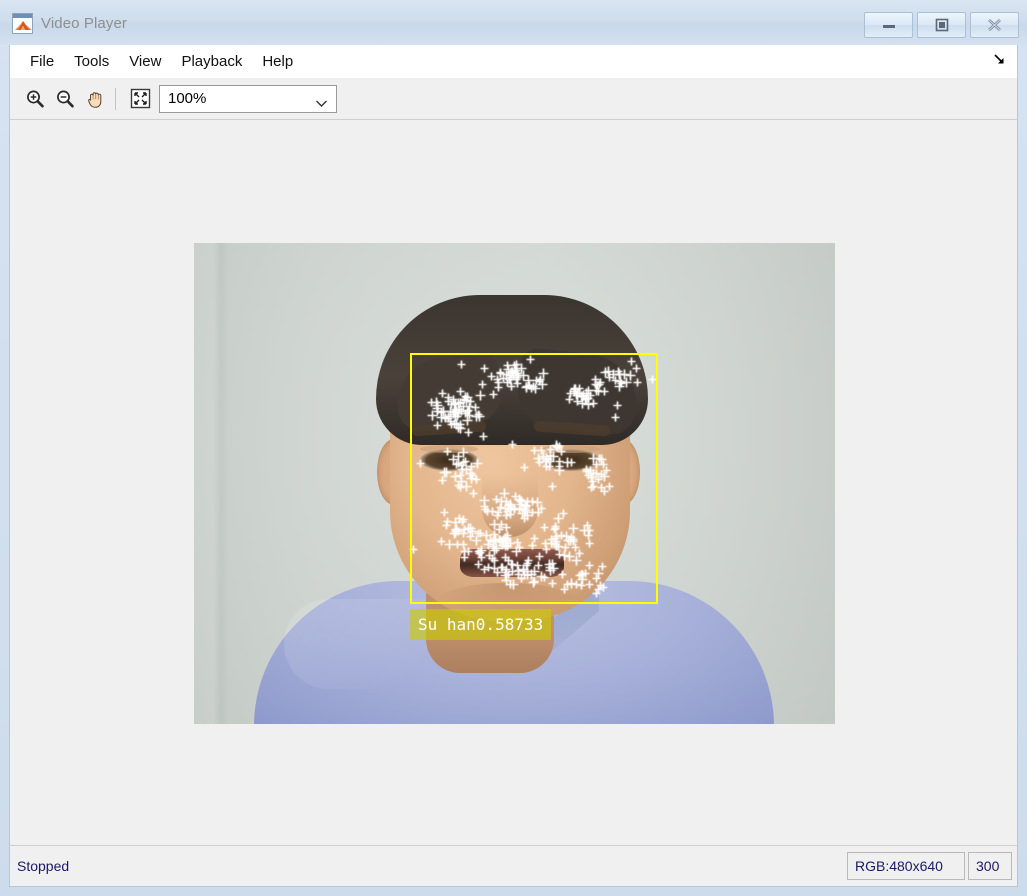 This screenshot has width=1027, height=896. I want to click on maximize-button, so click(941, 25).